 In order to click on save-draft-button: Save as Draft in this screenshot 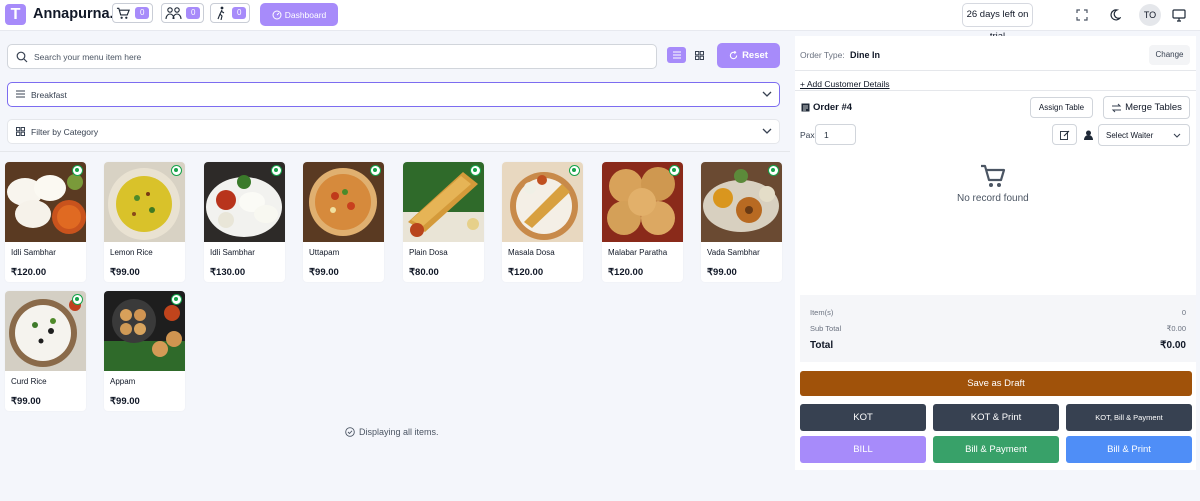, I will do `click(996, 383)`.